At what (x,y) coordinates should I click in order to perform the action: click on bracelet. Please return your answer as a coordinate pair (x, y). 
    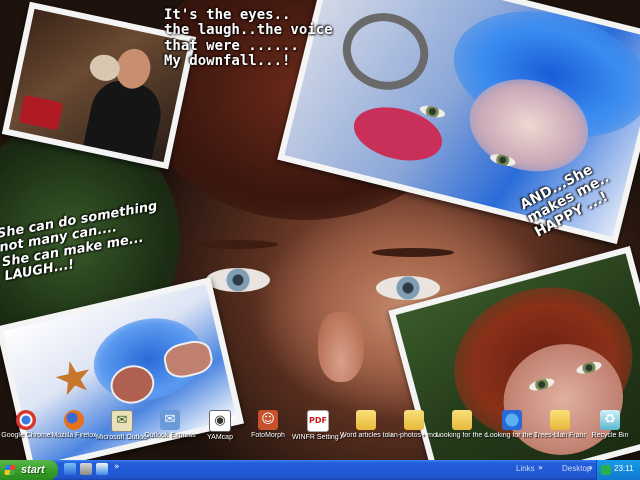
    Looking at the image, I should click on (385, 51).